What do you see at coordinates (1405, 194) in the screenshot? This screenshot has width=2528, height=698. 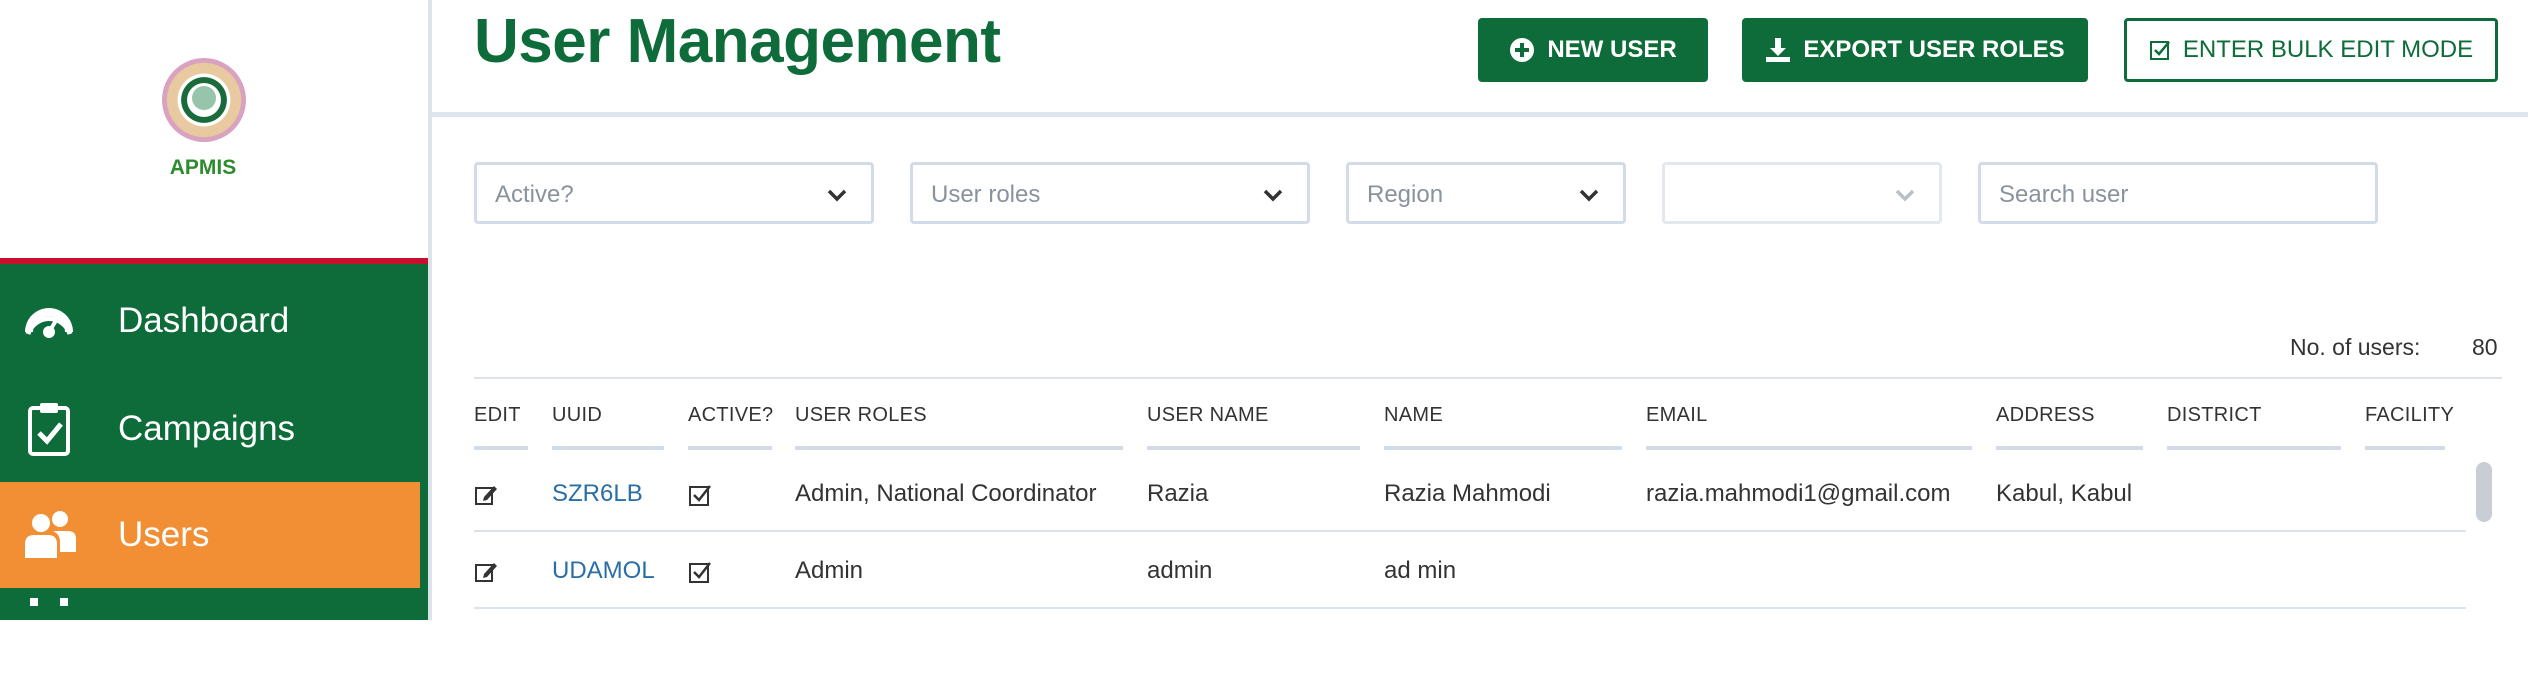 I see `region-filter-placeholder: Region` at bounding box center [1405, 194].